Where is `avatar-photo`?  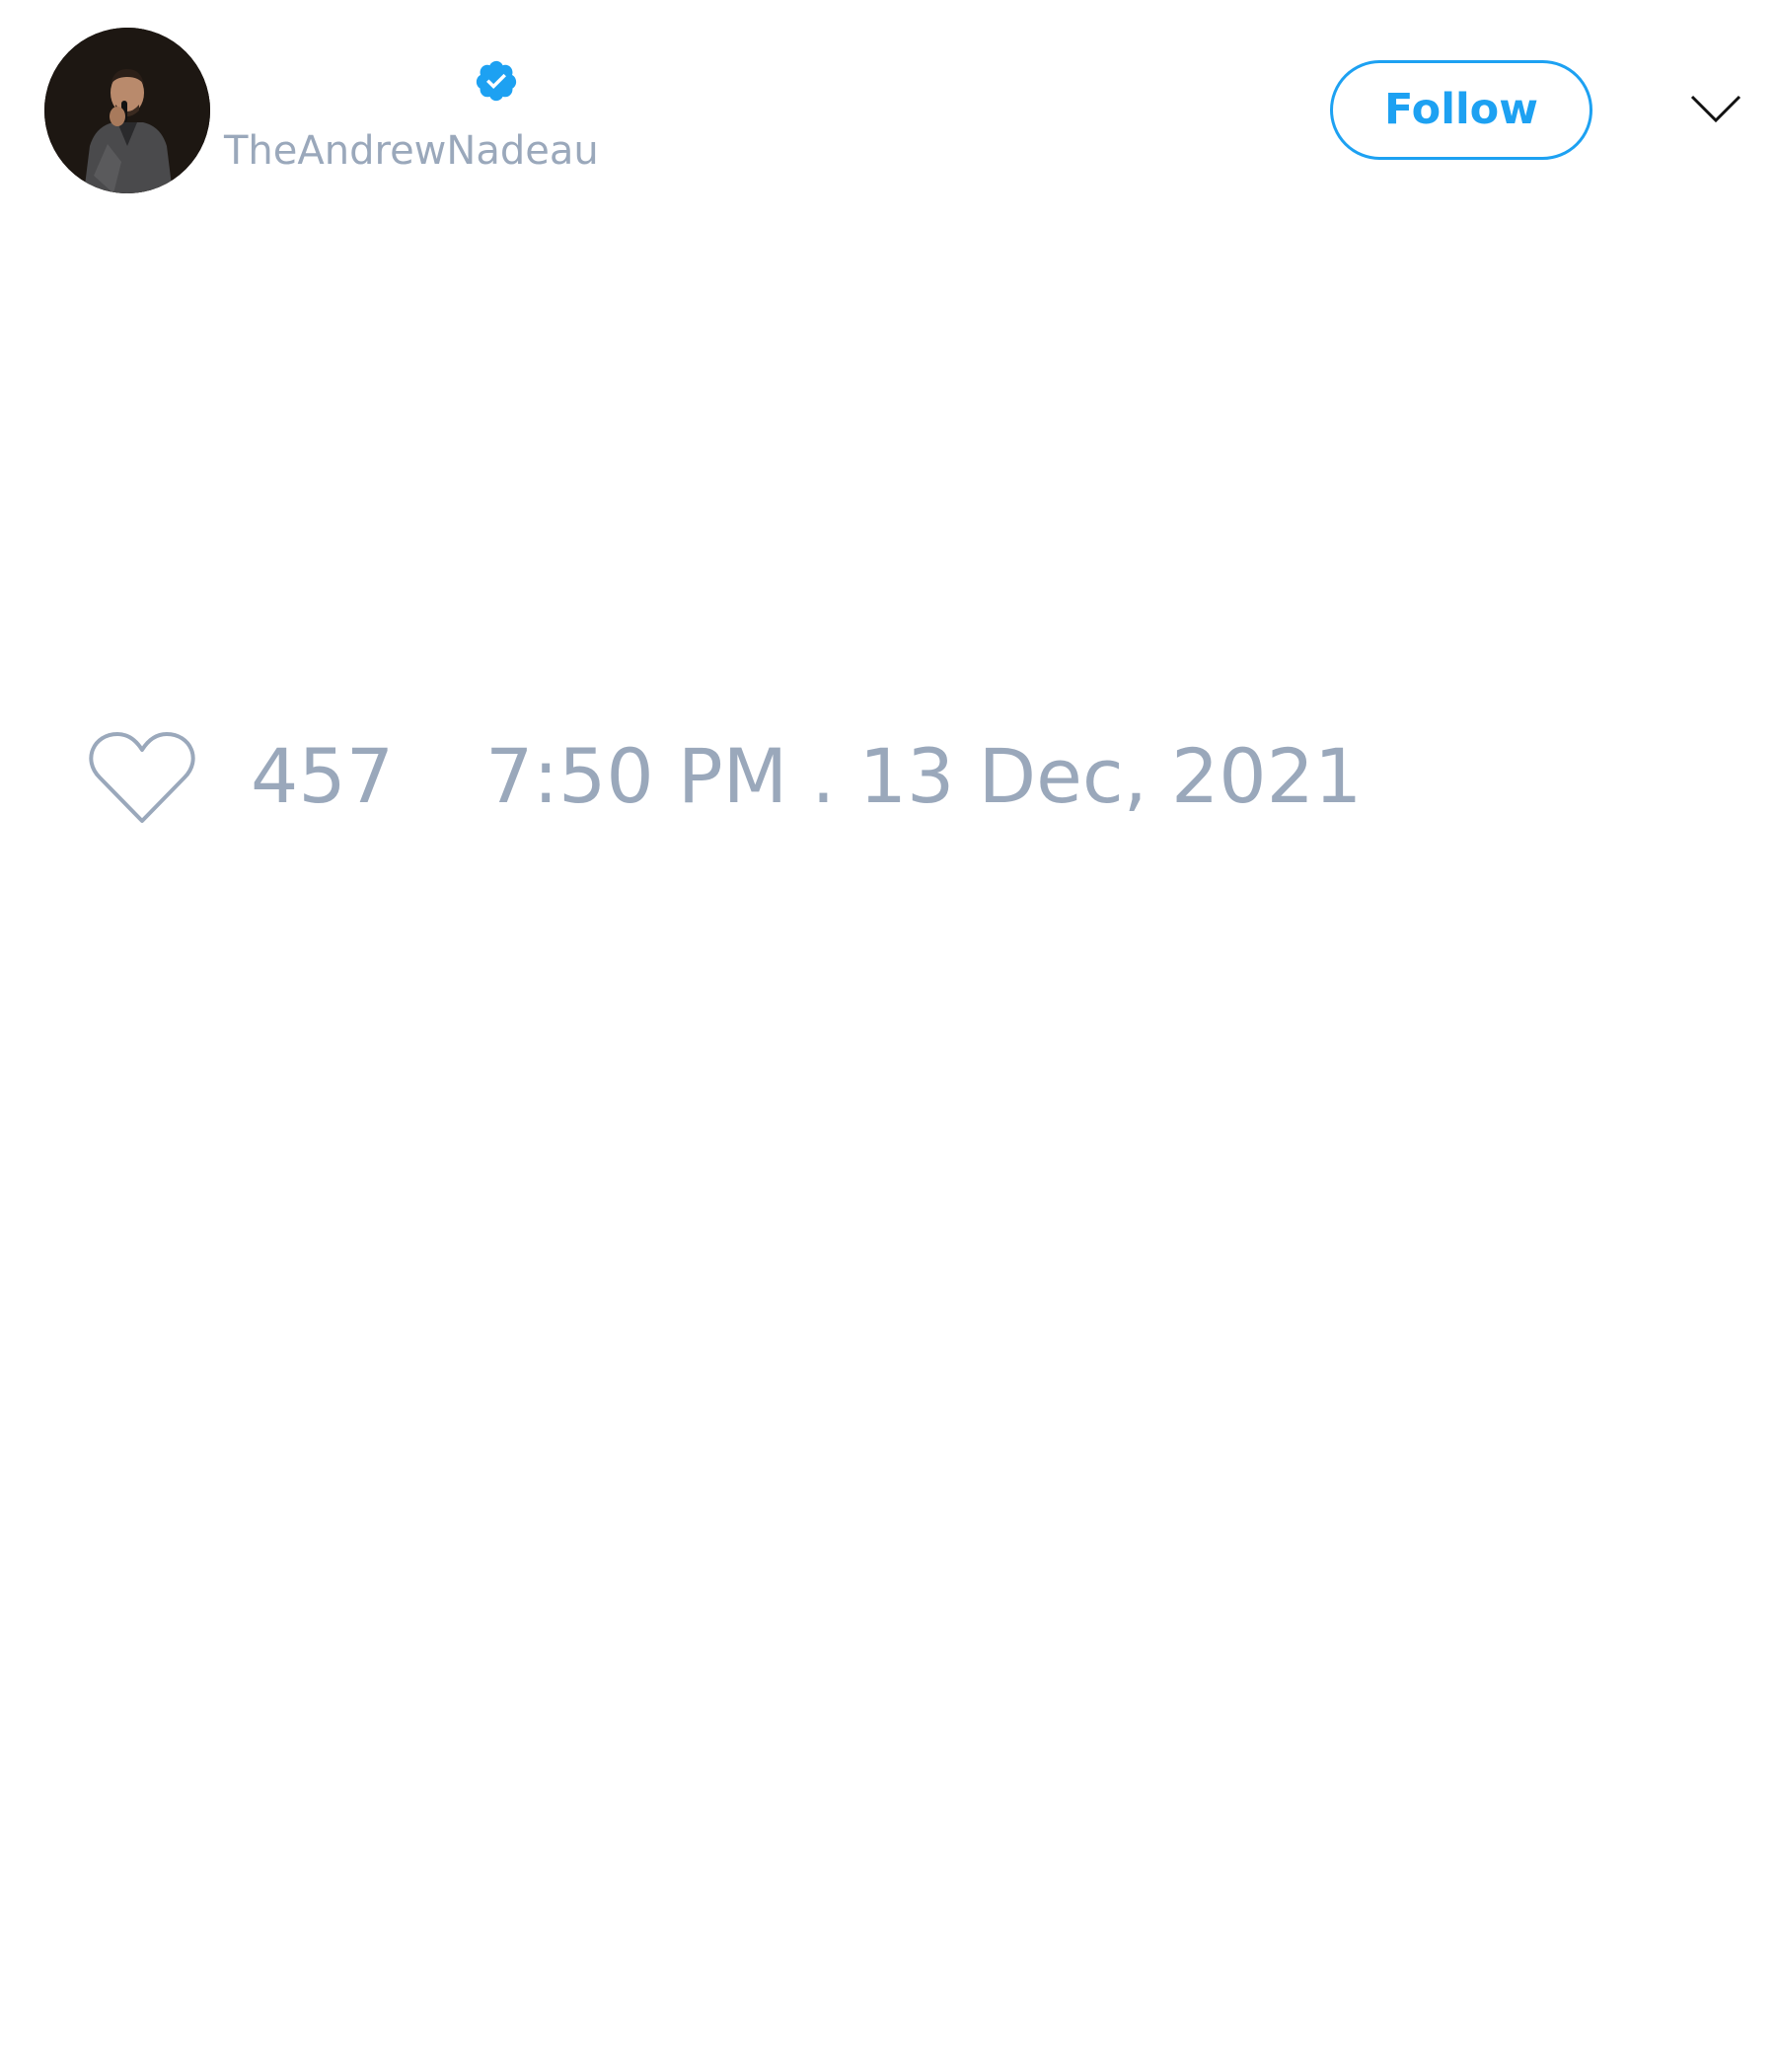 avatar-photo is located at coordinates (127, 111).